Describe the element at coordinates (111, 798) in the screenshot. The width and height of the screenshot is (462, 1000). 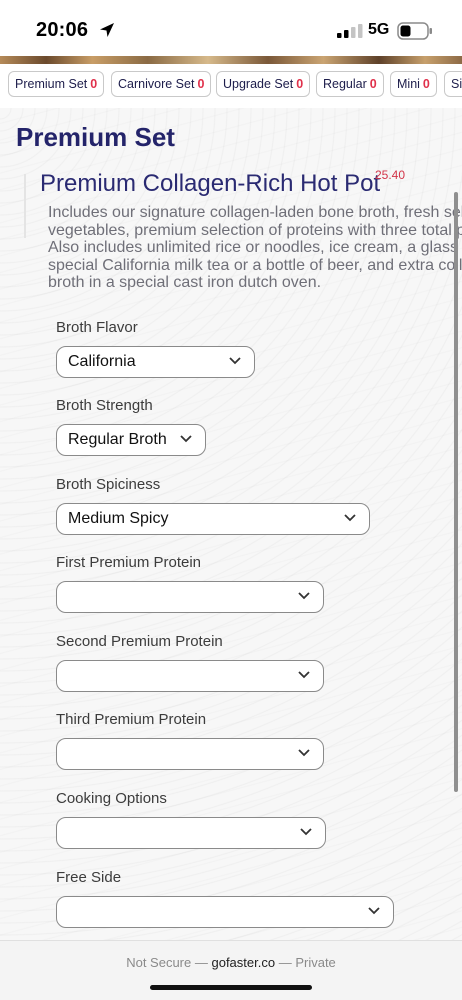
I see `cooking-options-label: Cooking Options` at that location.